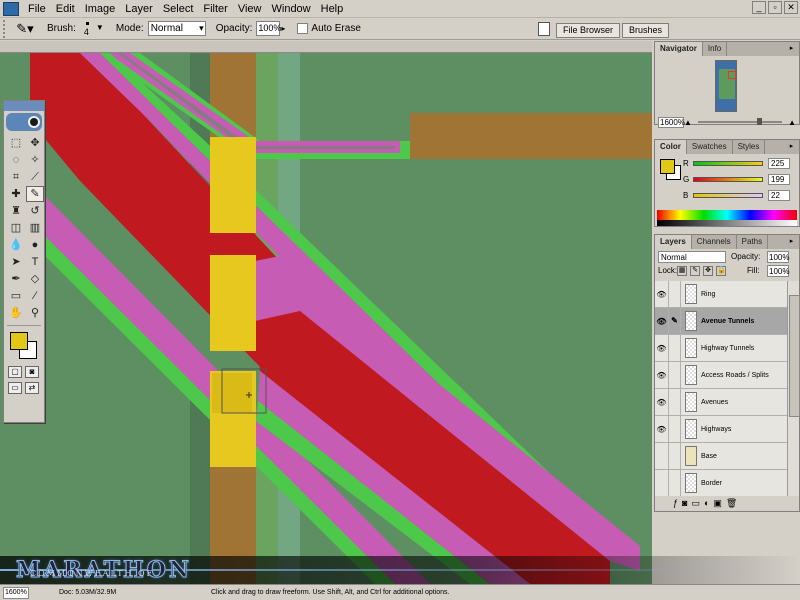 Image resolution: width=800 pixels, height=600 pixels. What do you see at coordinates (778, 257) in the screenshot?
I see `layer-opacity-field: 100%` at bounding box center [778, 257].